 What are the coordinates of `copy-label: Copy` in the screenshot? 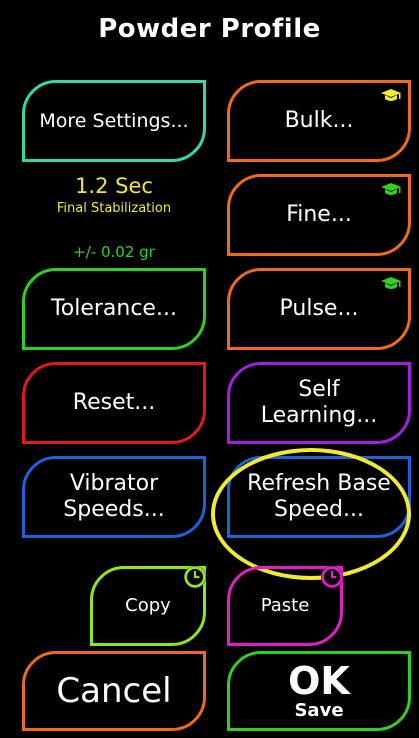 It's located at (148, 606).